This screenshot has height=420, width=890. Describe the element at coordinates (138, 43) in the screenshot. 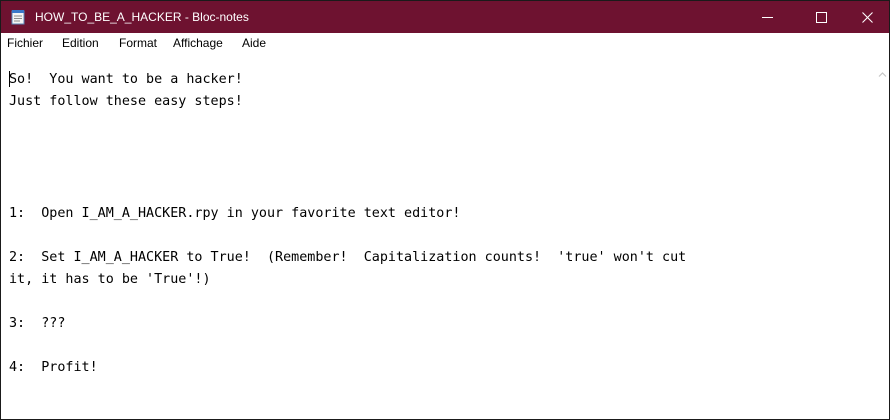

I see `menu-format: Format` at that location.